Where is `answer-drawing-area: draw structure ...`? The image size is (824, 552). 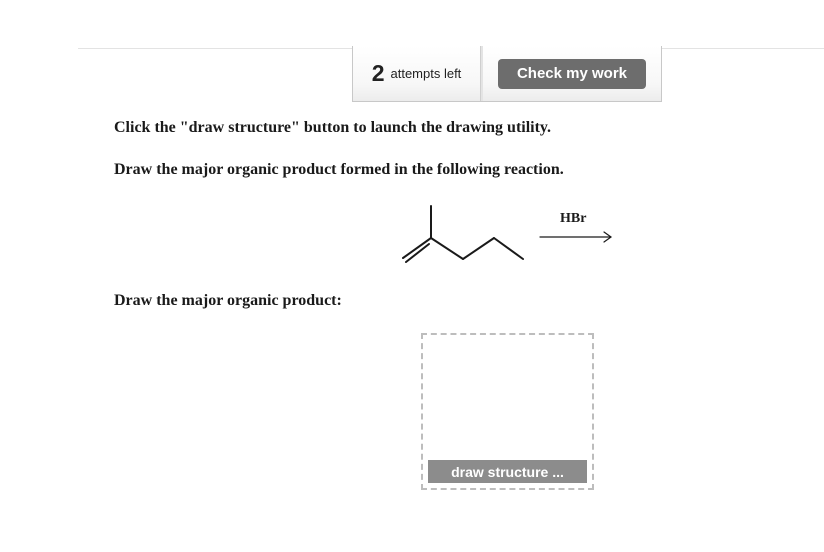
answer-drawing-area: draw structure ... is located at coordinates (507, 411).